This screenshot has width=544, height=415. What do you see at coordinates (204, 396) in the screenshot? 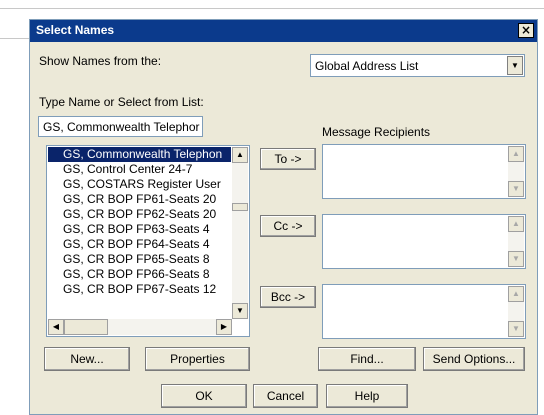
I see `ok-button: OK` at bounding box center [204, 396].